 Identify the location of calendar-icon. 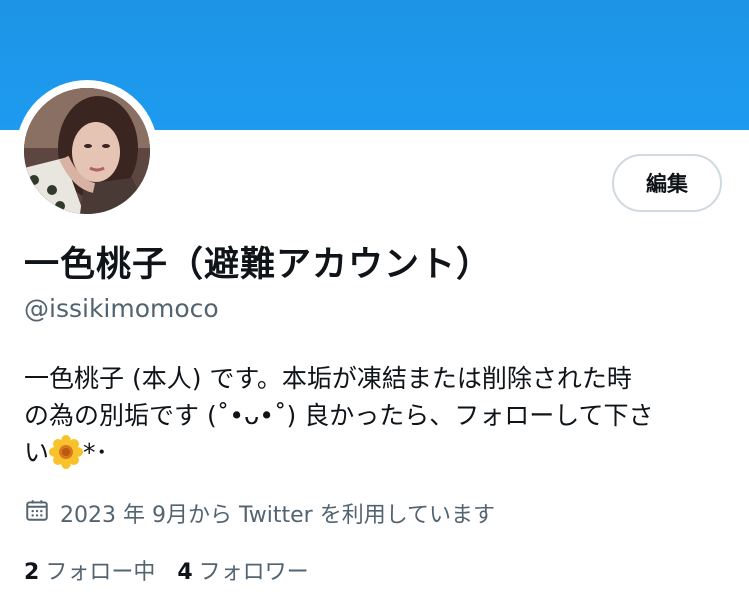
(37, 513).